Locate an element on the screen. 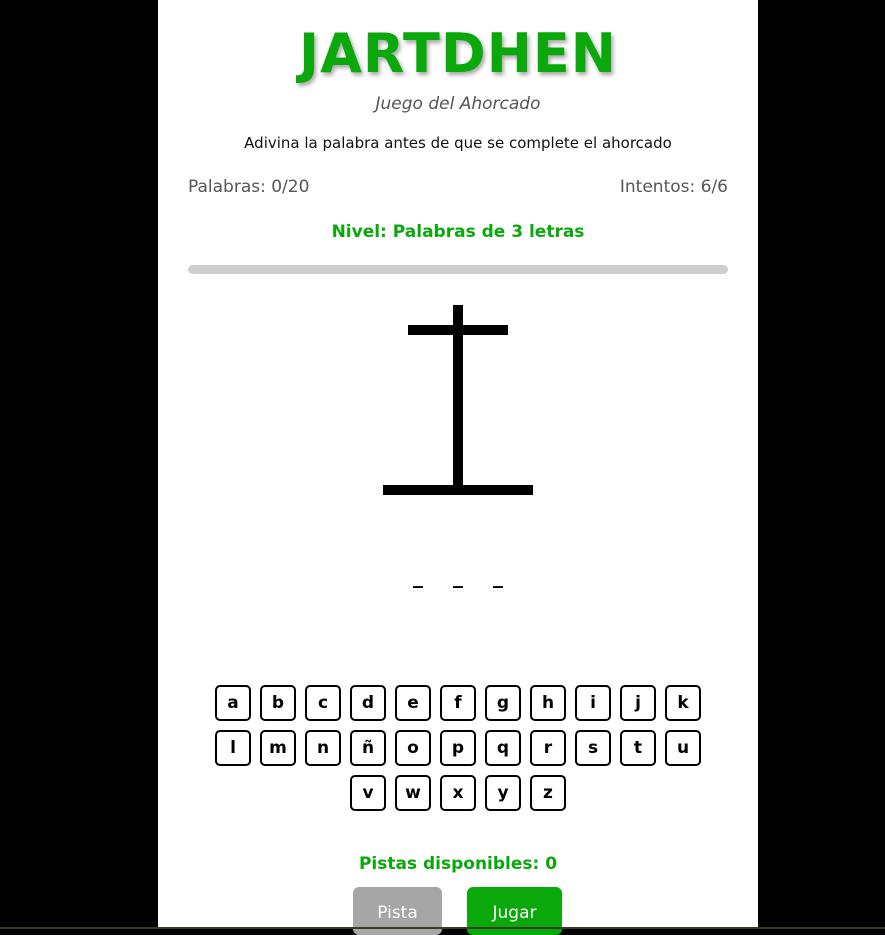  level-label: Nivel: Palabras de 3 letras is located at coordinates (458, 232).